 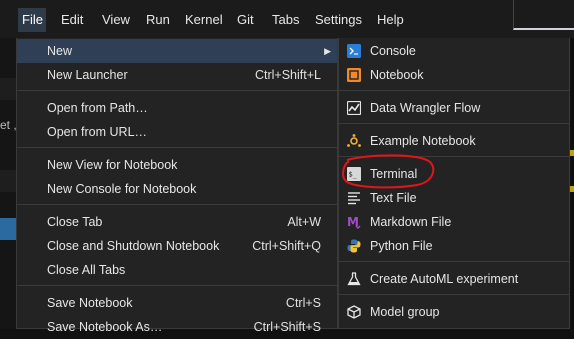 I want to click on new-example-notebook: Example Notebook, so click(x=454, y=141).